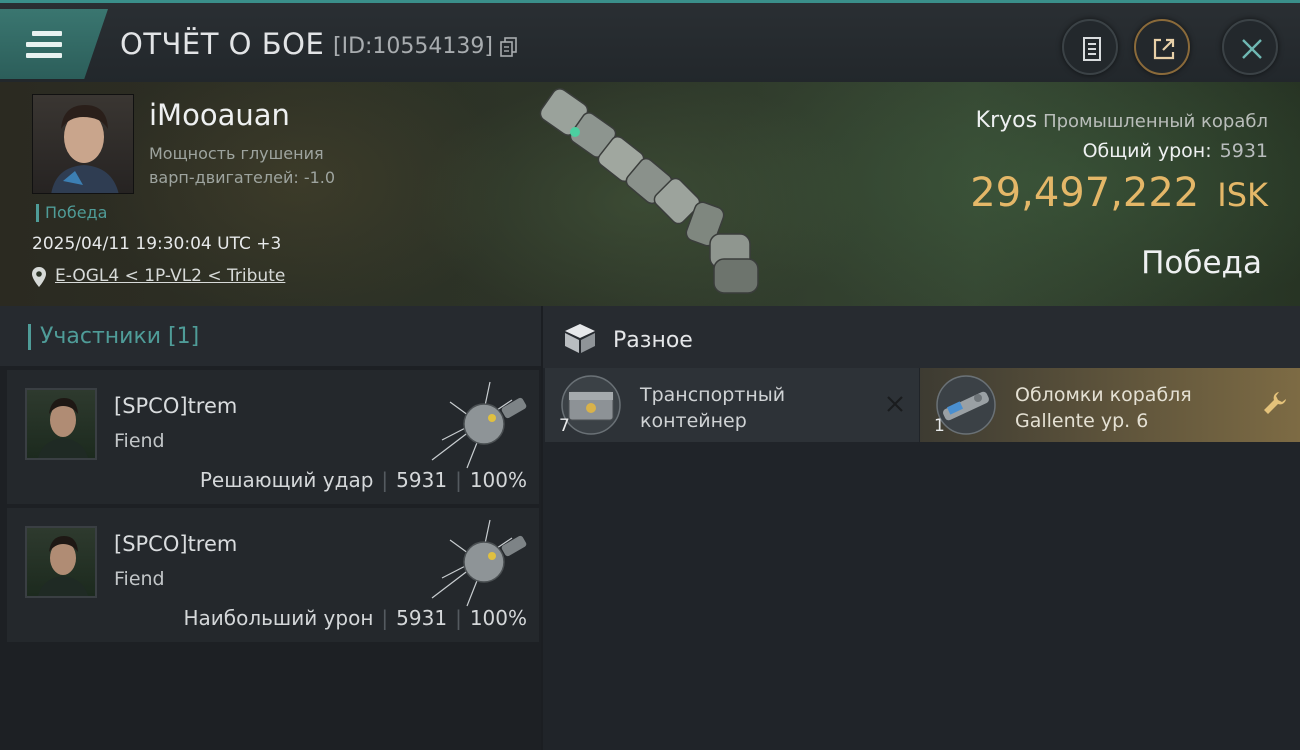 Image resolution: width=1300 pixels, height=750 pixels. I want to click on victim-stat-line1: Мощность глушения, so click(236, 153).